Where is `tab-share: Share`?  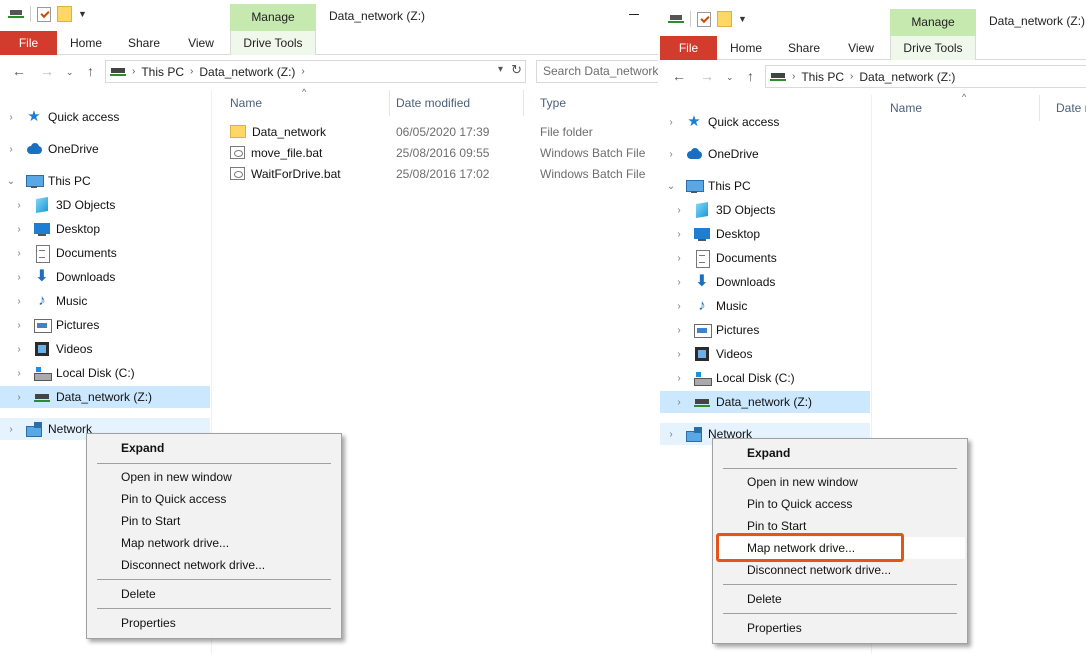
tab-share: Share is located at coordinates (144, 43).